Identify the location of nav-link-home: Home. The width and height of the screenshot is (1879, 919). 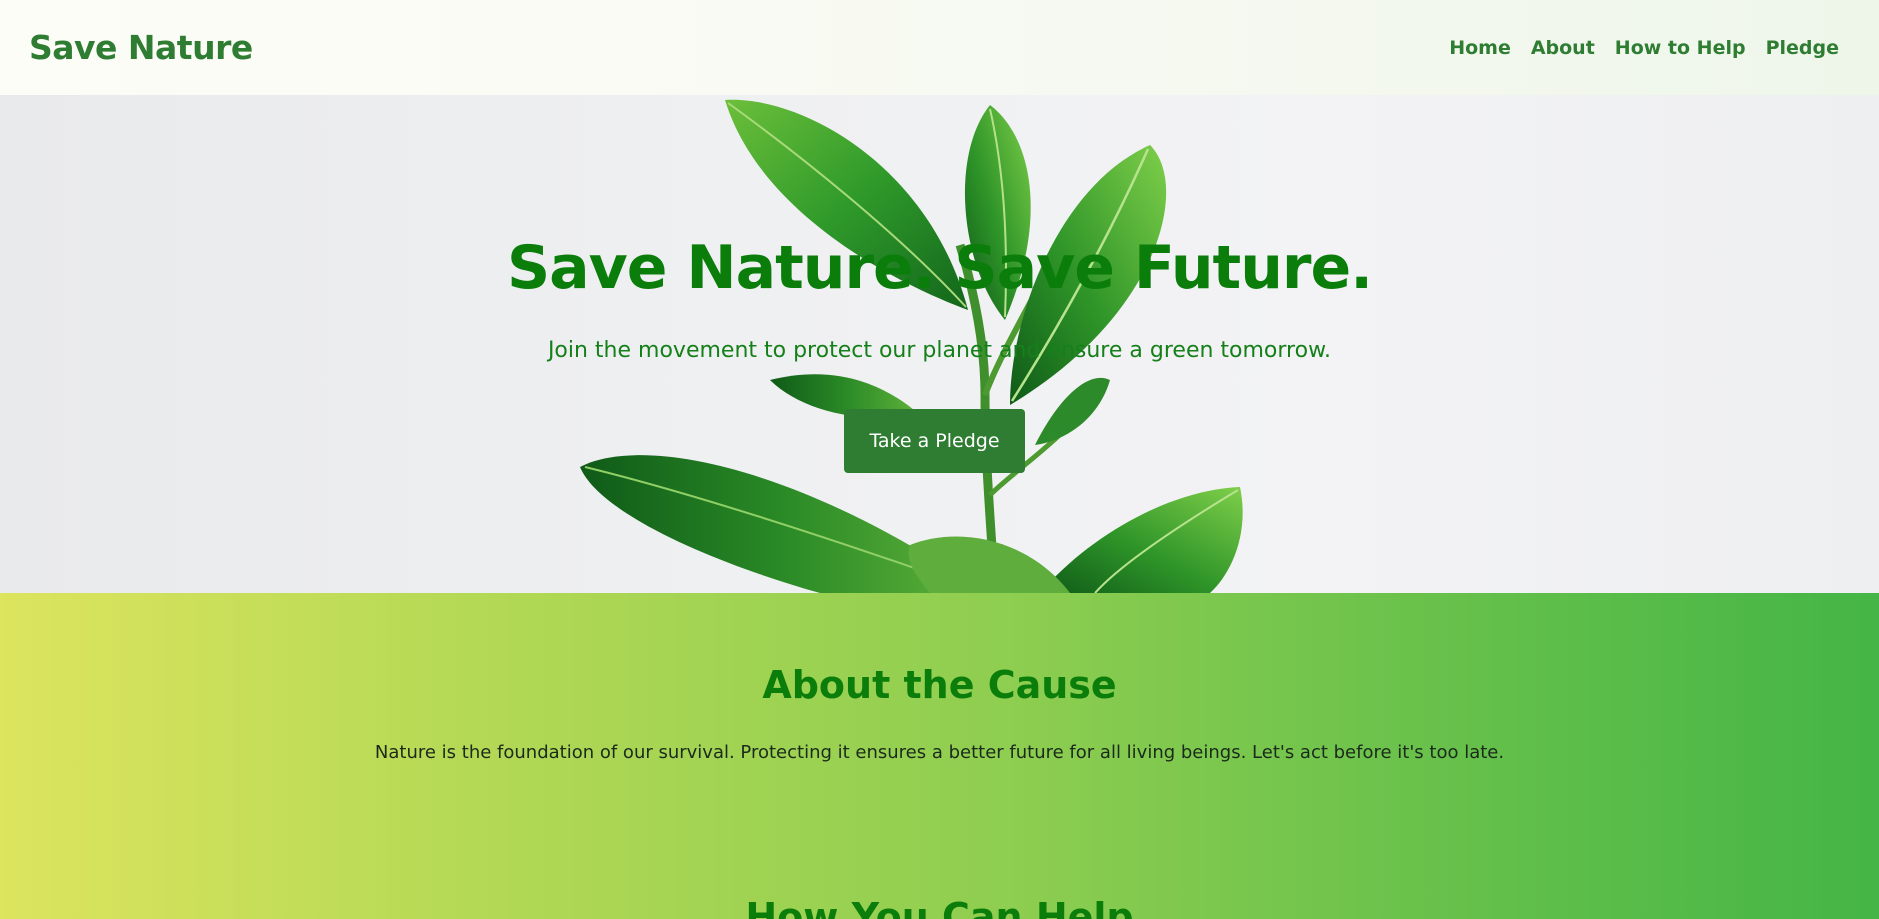
(1480, 48).